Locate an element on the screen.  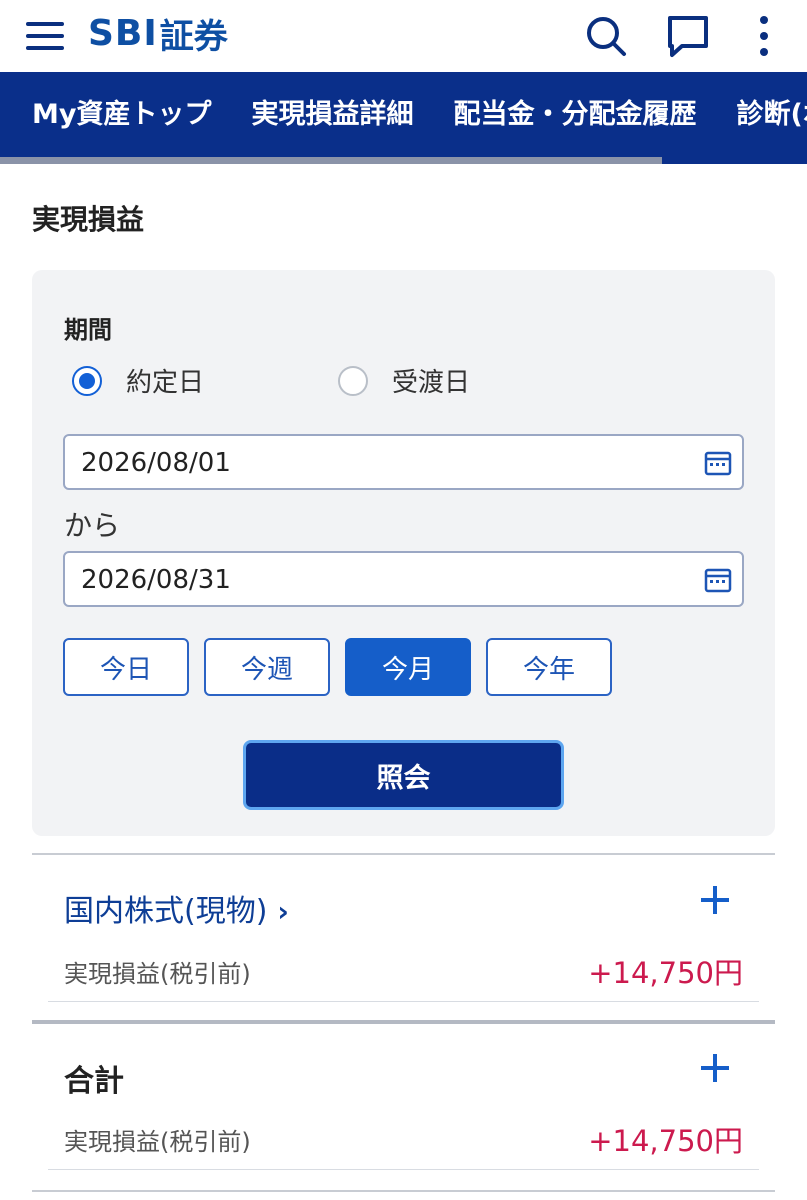
chevron-right-icon: › is located at coordinates (283, 911).